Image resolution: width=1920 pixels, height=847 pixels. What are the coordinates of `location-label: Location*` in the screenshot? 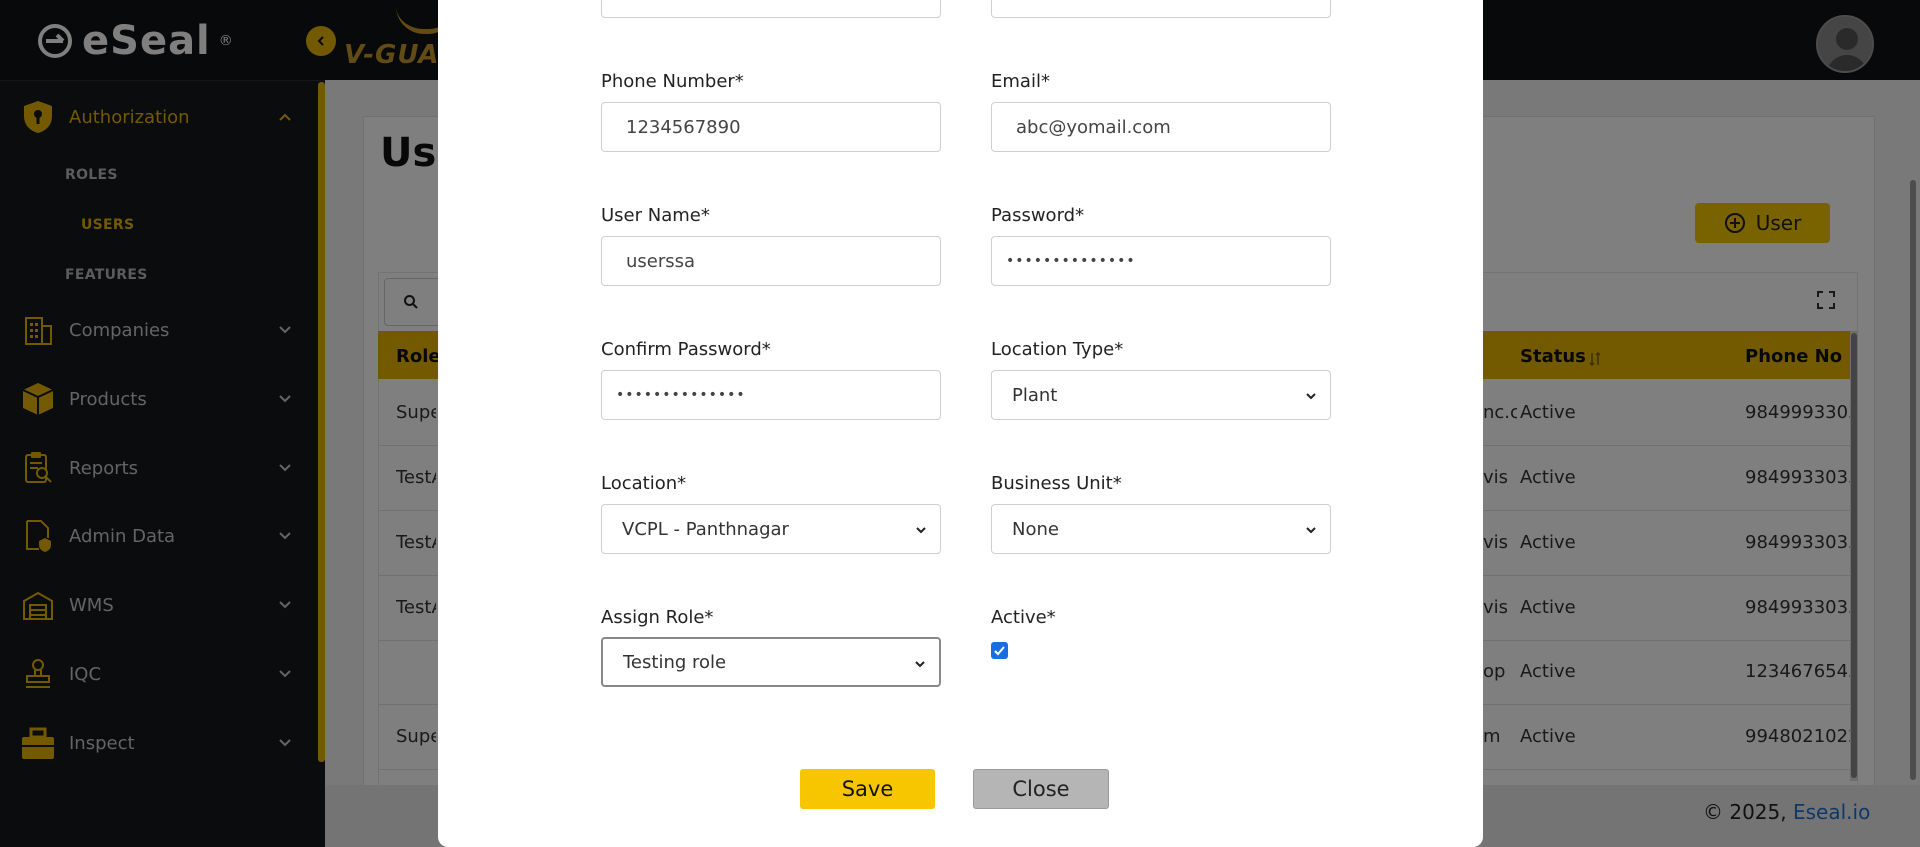 It's located at (644, 483).